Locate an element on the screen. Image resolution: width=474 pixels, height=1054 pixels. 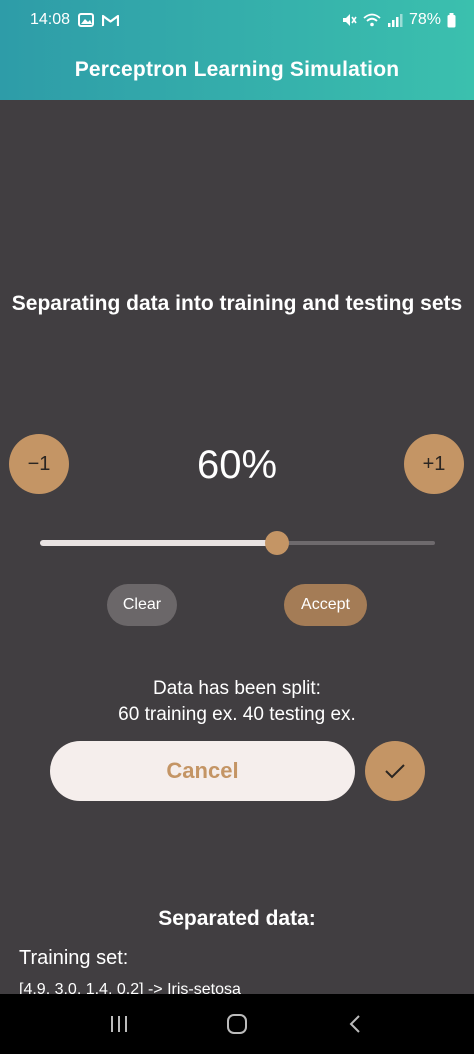
back-icon is located at coordinates (355, 1024).